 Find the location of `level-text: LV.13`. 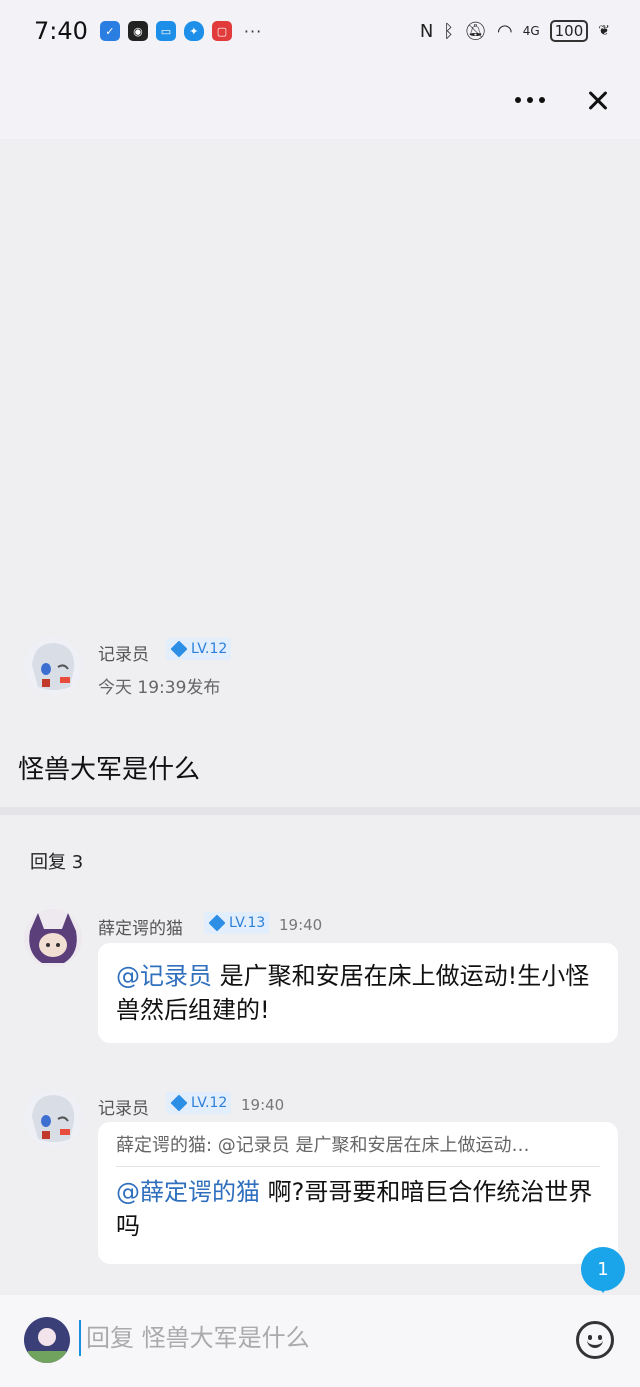

level-text: LV.13 is located at coordinates (247, 923).